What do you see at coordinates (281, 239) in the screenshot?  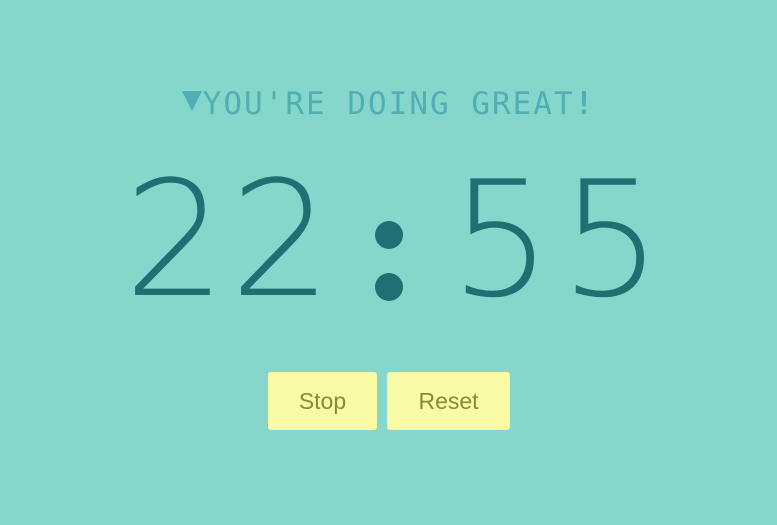 I see `minutes-ones-digit: 2` at bounding box center [281, 239].